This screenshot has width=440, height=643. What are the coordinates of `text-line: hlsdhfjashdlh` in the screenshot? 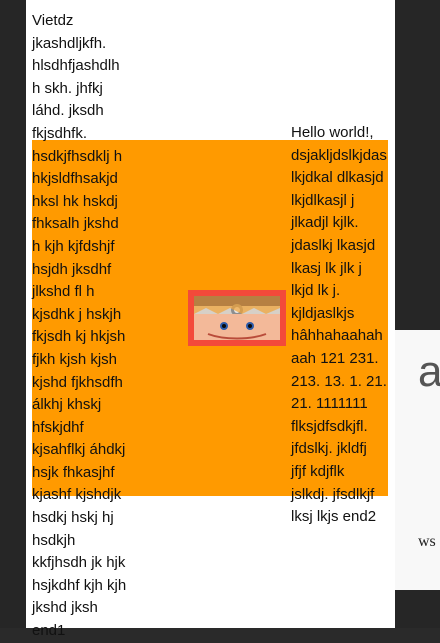 It's located at (76, 66).